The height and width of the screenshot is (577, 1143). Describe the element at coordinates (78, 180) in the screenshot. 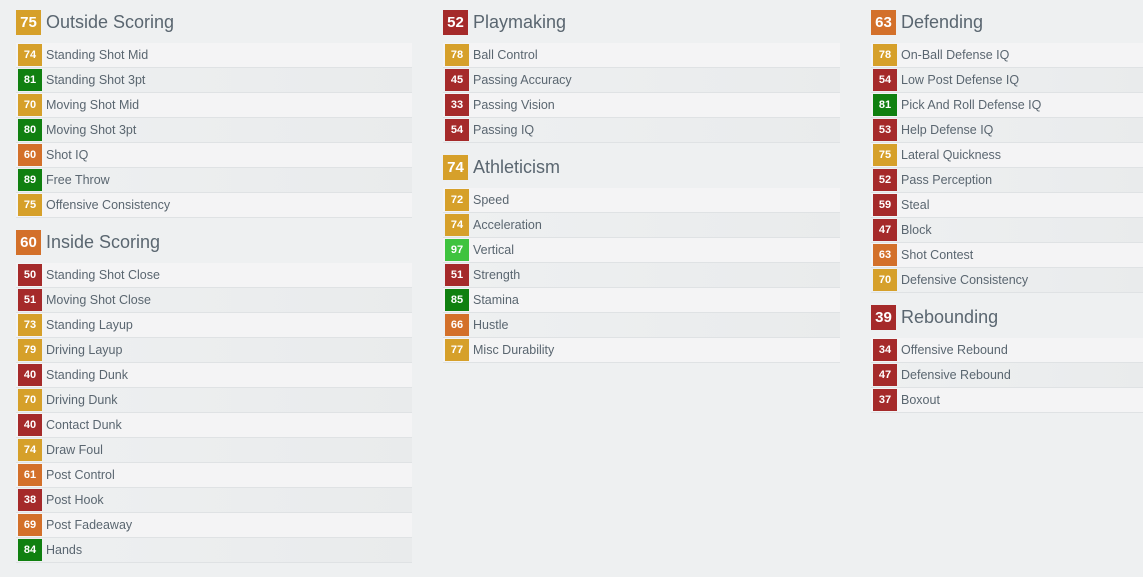

I see `attribute-name: Free Throw` at that location.